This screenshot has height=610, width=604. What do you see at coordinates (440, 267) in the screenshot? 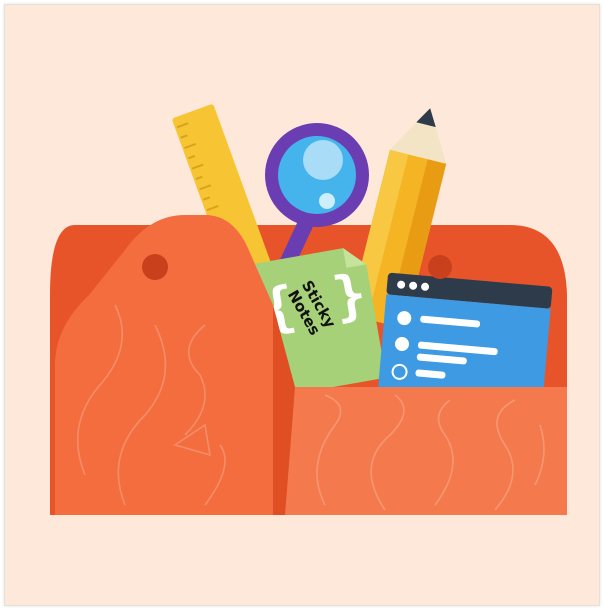
I see `toolbox-handle-hole-right` at bounding box center [440, 267].